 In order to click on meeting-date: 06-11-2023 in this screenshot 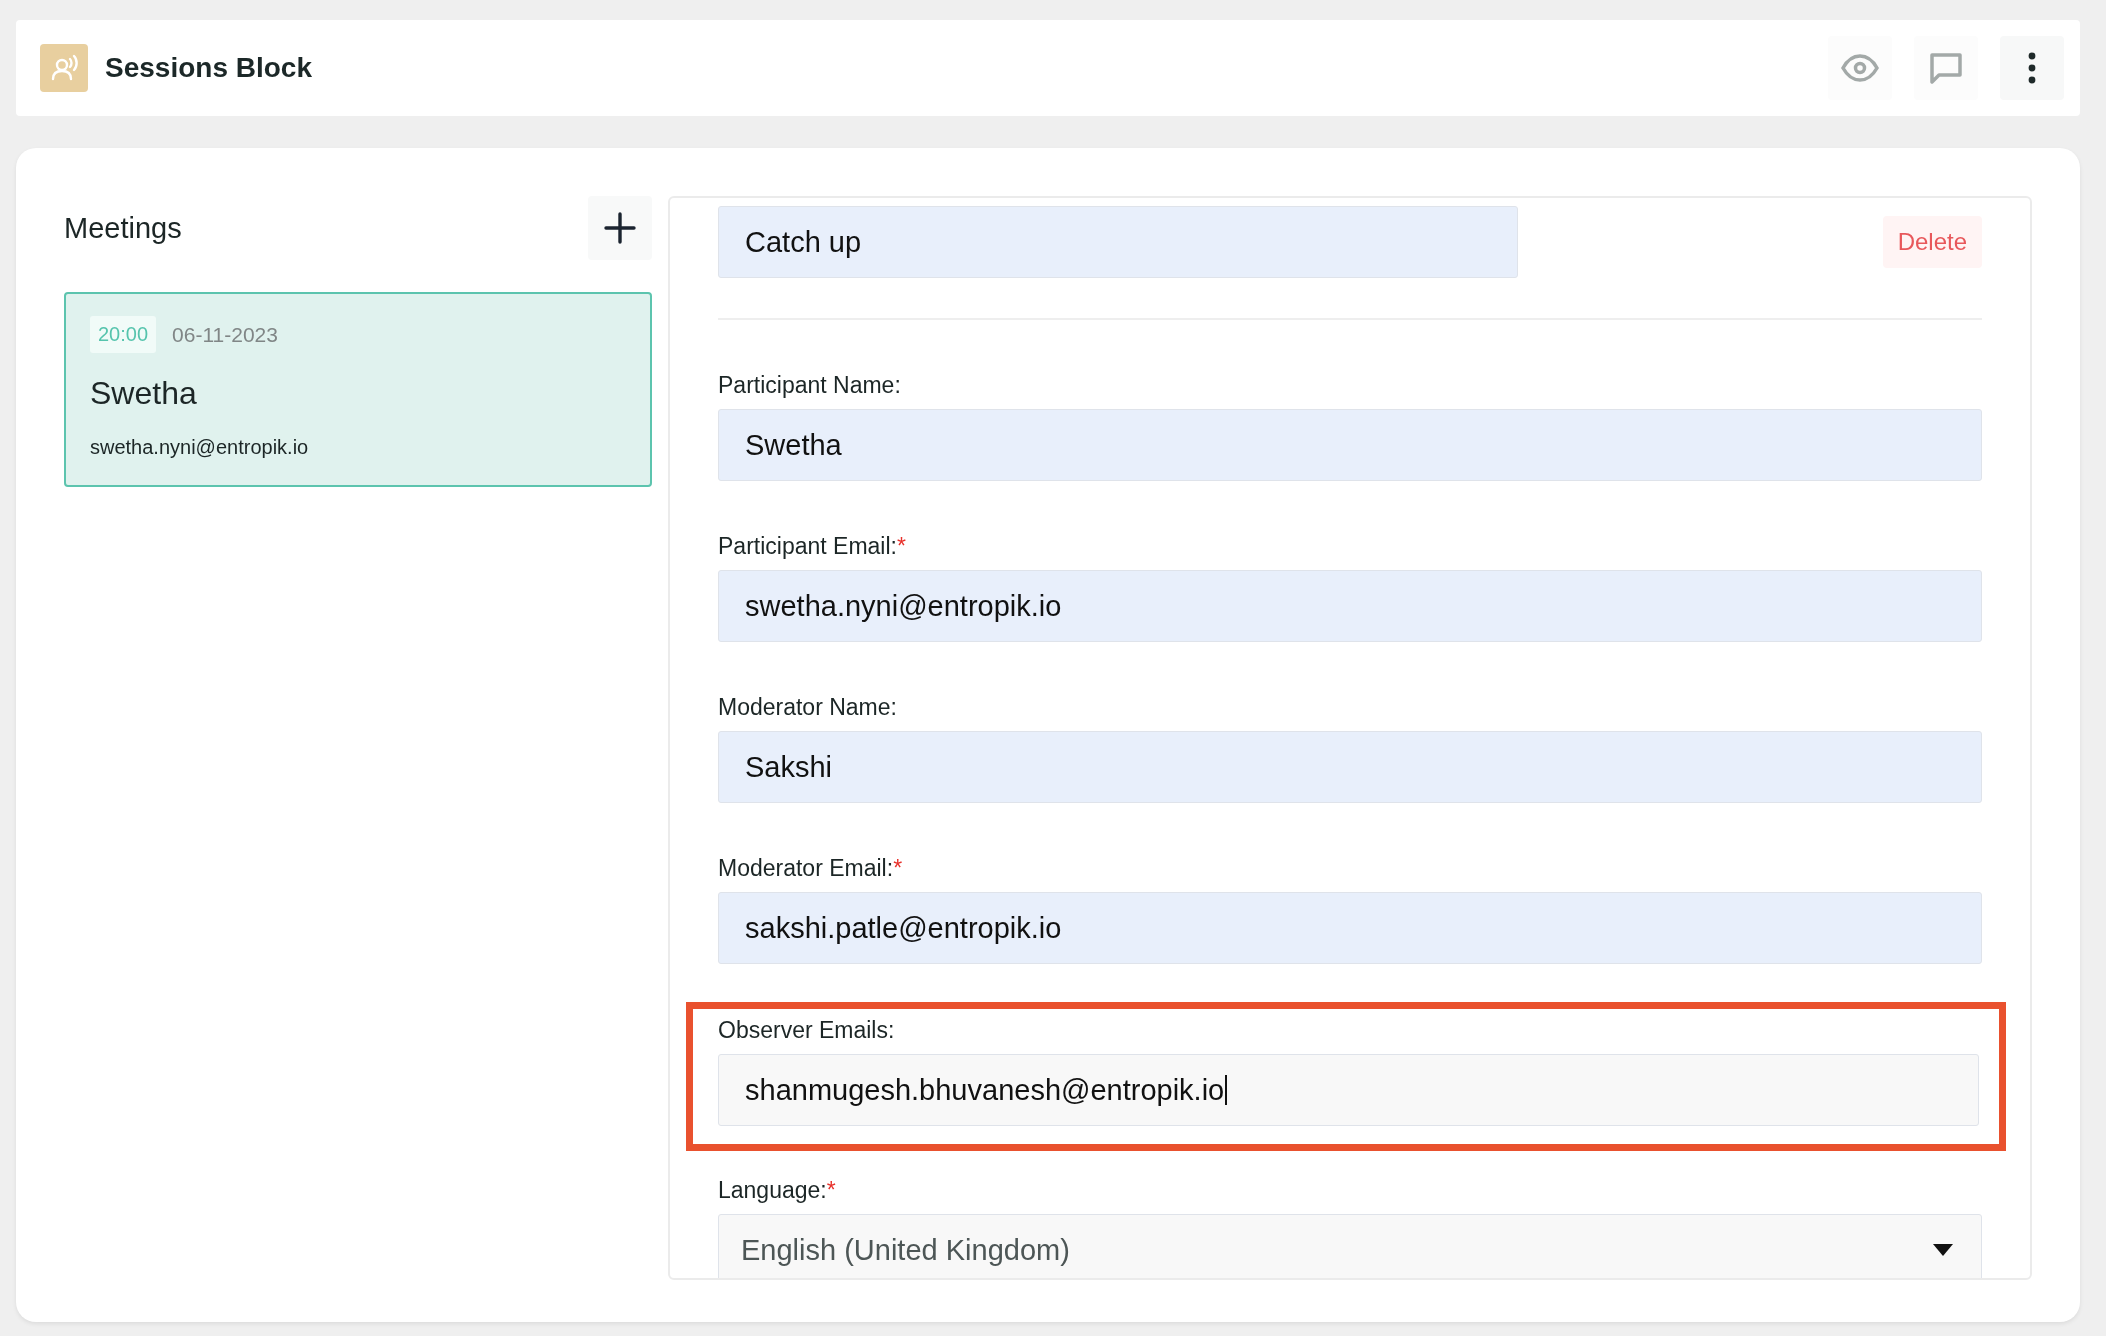, I will do `click(225, 334)`.